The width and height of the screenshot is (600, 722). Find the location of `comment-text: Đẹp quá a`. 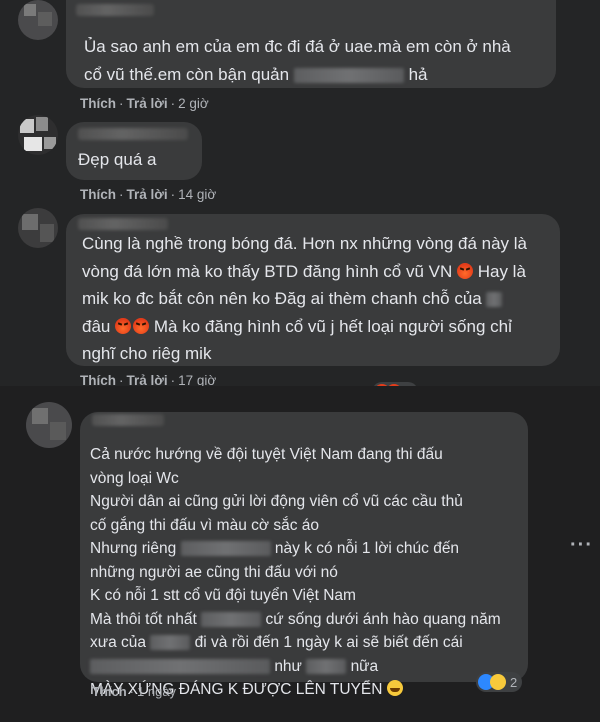

comment-text: Đẹp quá a is located at coordinates (117, 159).